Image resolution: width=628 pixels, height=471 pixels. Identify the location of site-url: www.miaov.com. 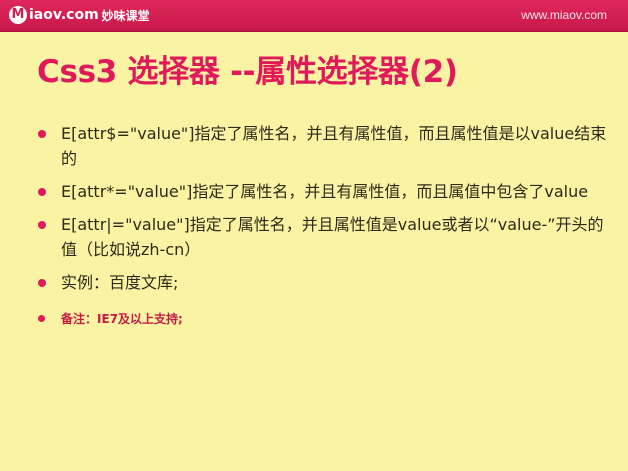
(564, 15).